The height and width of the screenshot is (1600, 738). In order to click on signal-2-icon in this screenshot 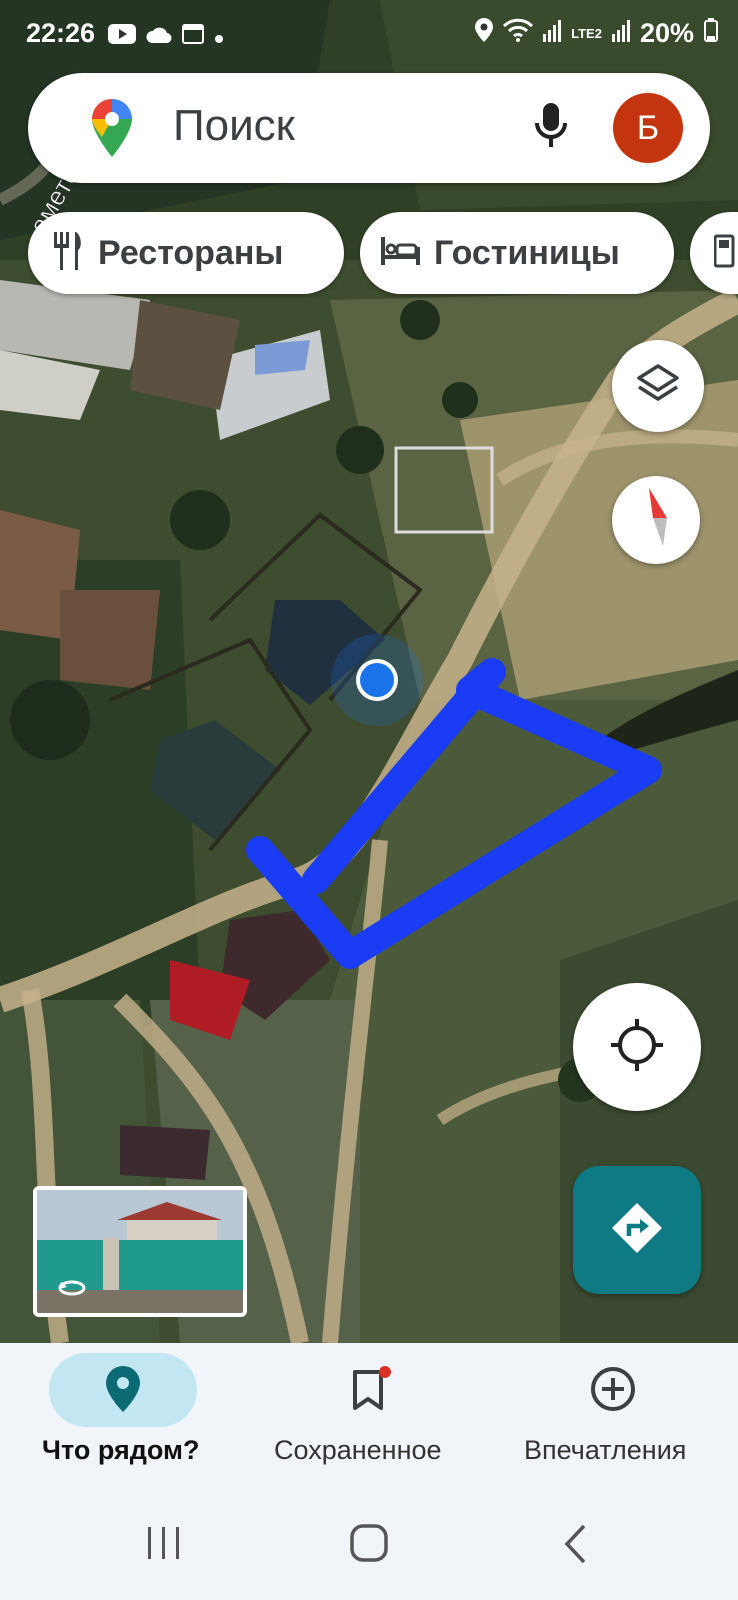, I will do `click(620, 33)`.